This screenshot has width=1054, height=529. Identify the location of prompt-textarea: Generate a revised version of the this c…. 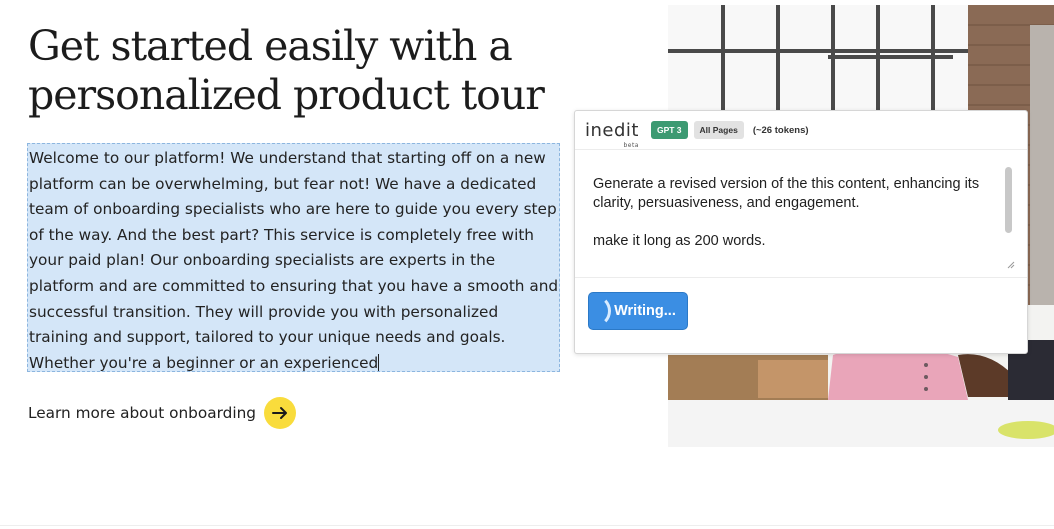
(801, 213).